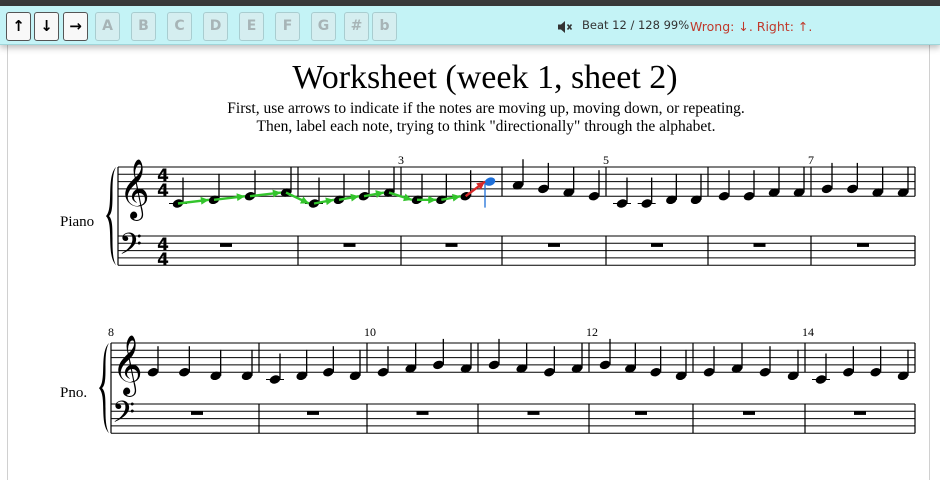 The height and width of the screenshot is (480, 940). Describe the element at coordinates (323, 26) in the screenshot. I see `note-g-button: G` at that location.